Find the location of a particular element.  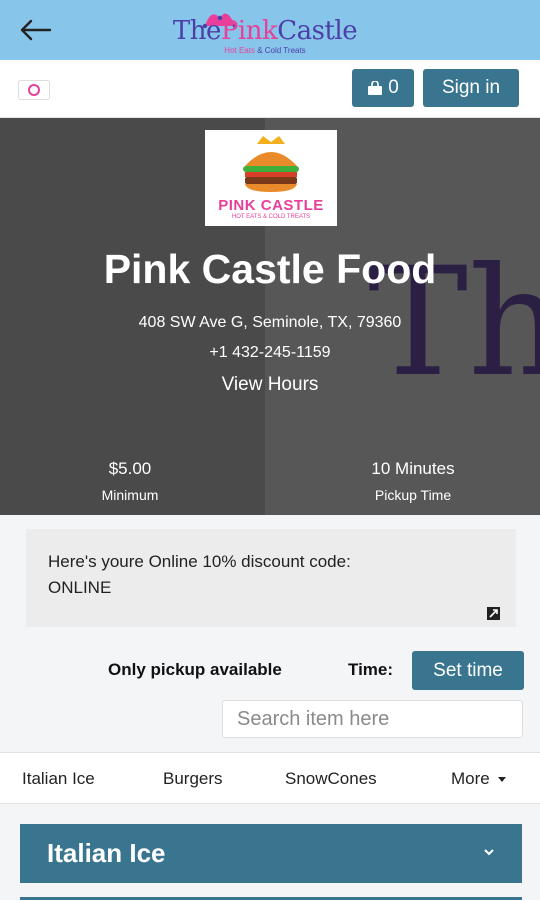

pickup-only-label: Only pickup available is located at coordinates (195, 669).